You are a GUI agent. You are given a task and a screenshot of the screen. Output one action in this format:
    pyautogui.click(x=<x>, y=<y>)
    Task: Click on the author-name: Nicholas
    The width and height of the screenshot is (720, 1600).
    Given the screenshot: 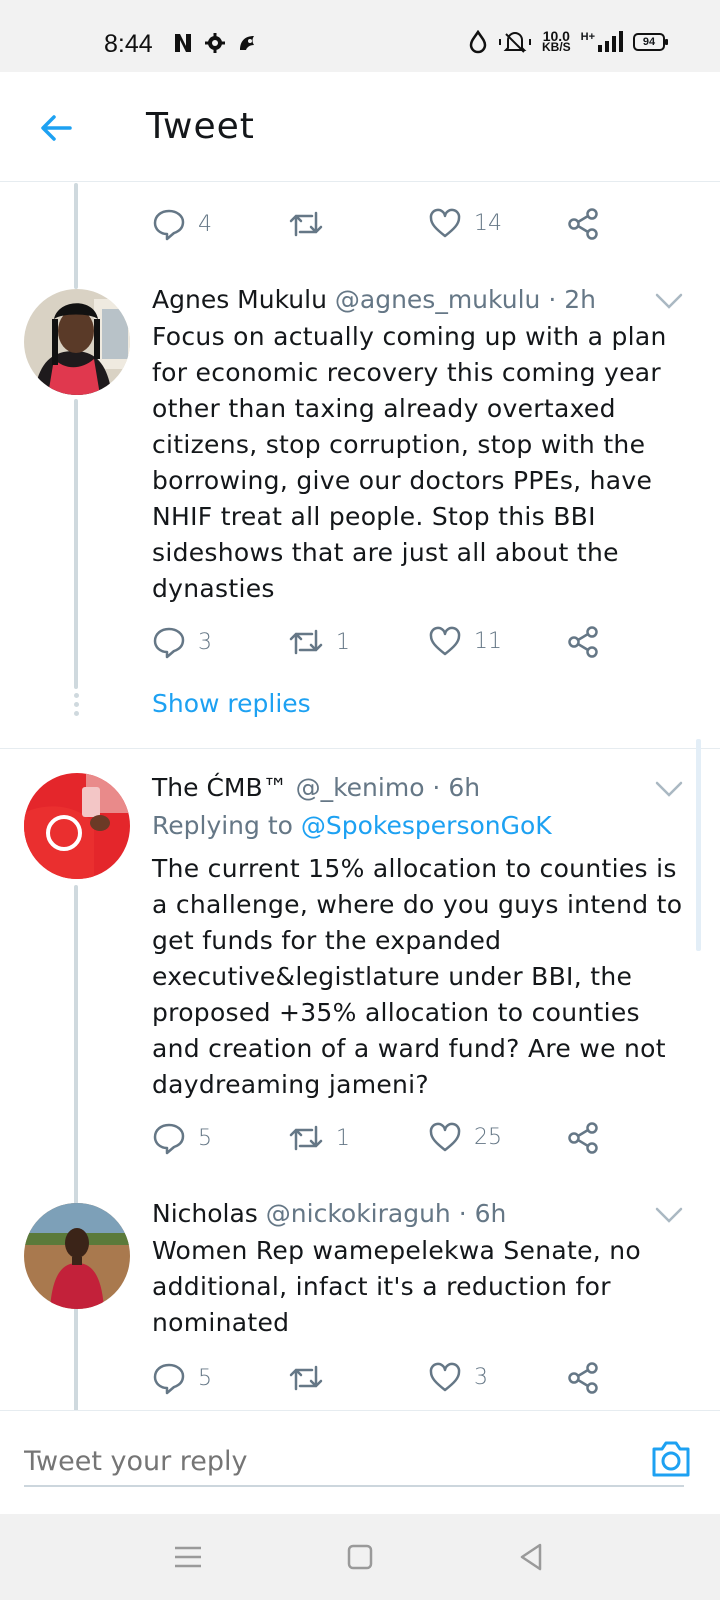 What is the action you would take?
    pyautogui.click(x=205, y=1213)
    